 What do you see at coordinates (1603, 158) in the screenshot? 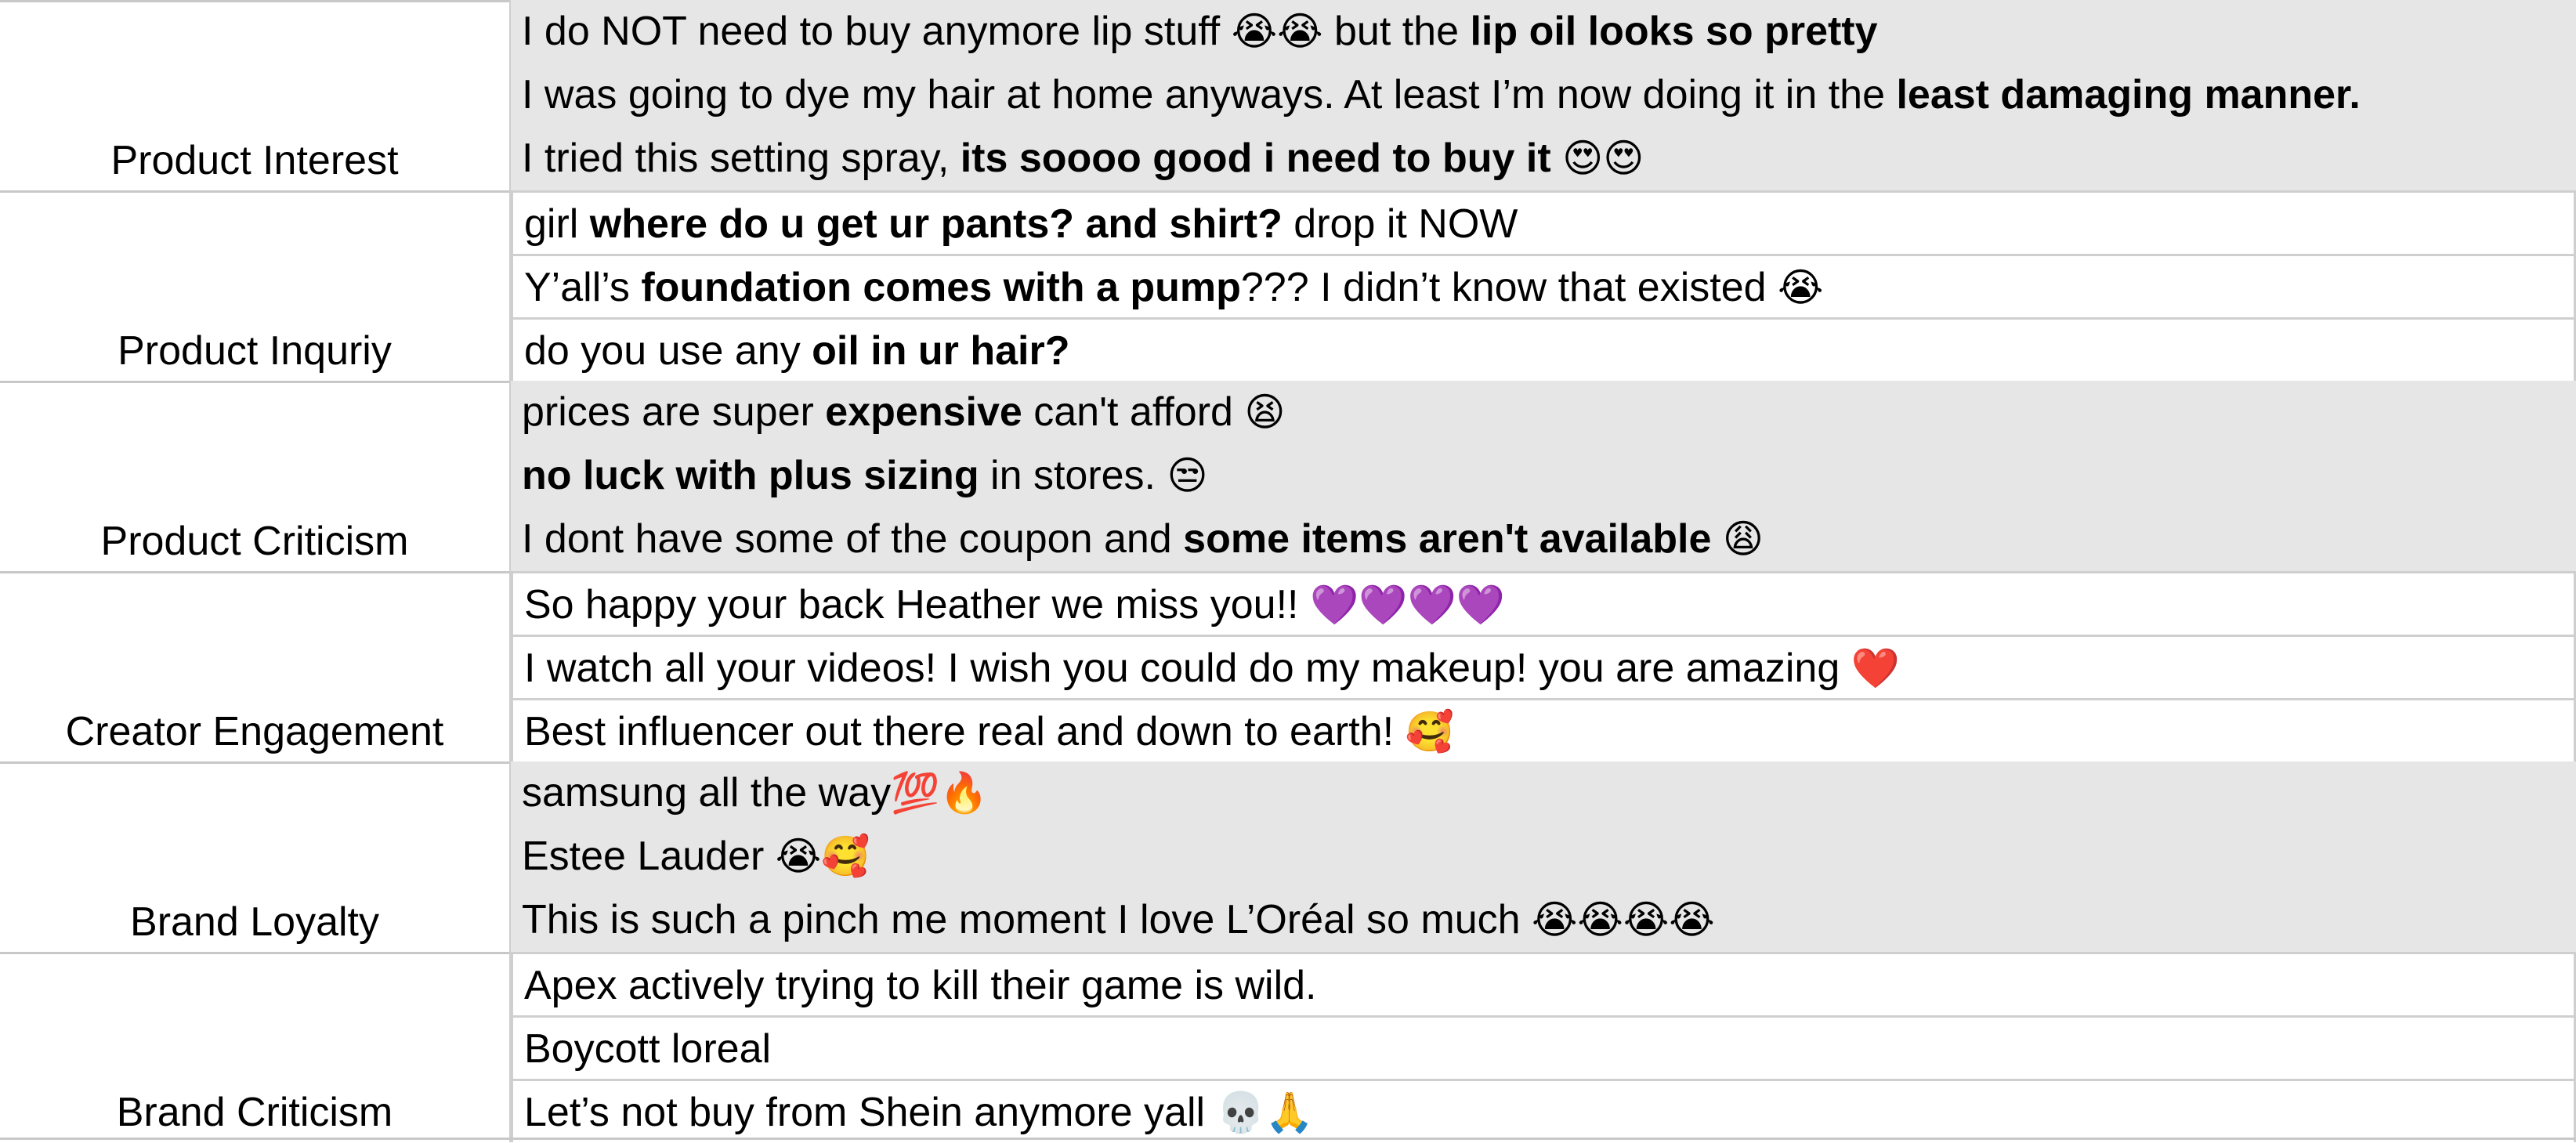
I see `emoji-icon: 😍😍` at bounding box center [1603, 158].